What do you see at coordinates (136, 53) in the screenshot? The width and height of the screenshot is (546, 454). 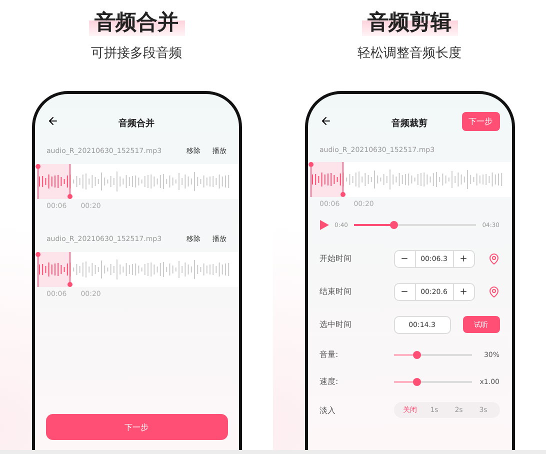 I see `feature-subheading: 可拼接多段音频` at bounding box center [136, 53].